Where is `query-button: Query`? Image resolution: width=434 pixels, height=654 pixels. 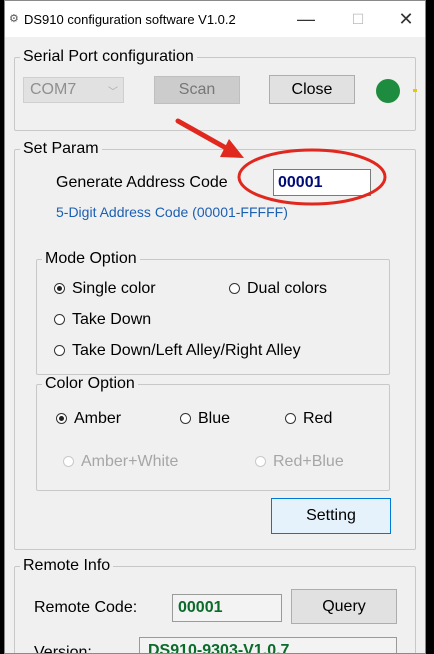
query-button: Query is located at coordinates (344, 606).